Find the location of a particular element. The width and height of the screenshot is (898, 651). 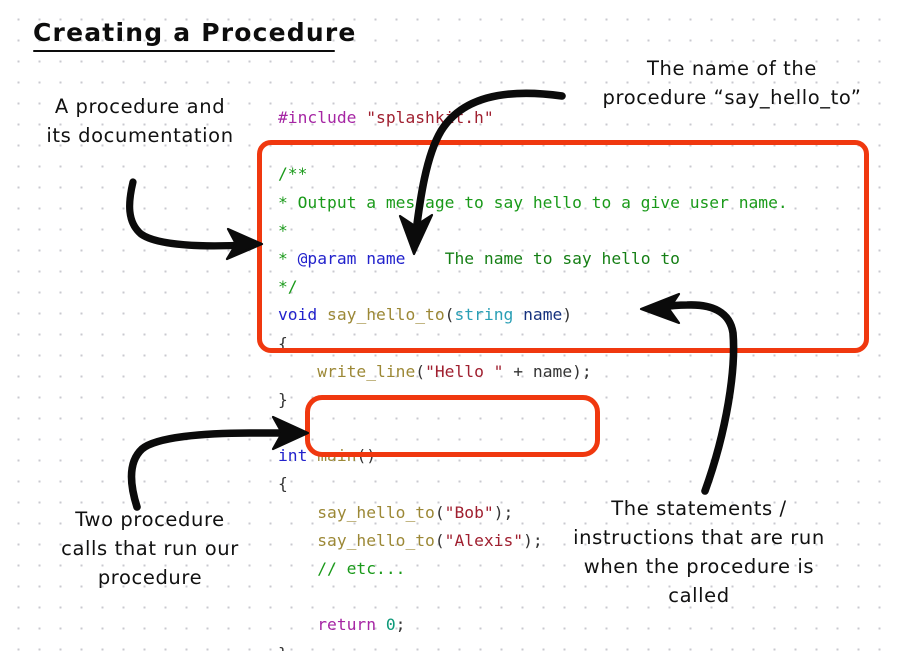

code-line: return 0; is located at coordinates (533, 625).